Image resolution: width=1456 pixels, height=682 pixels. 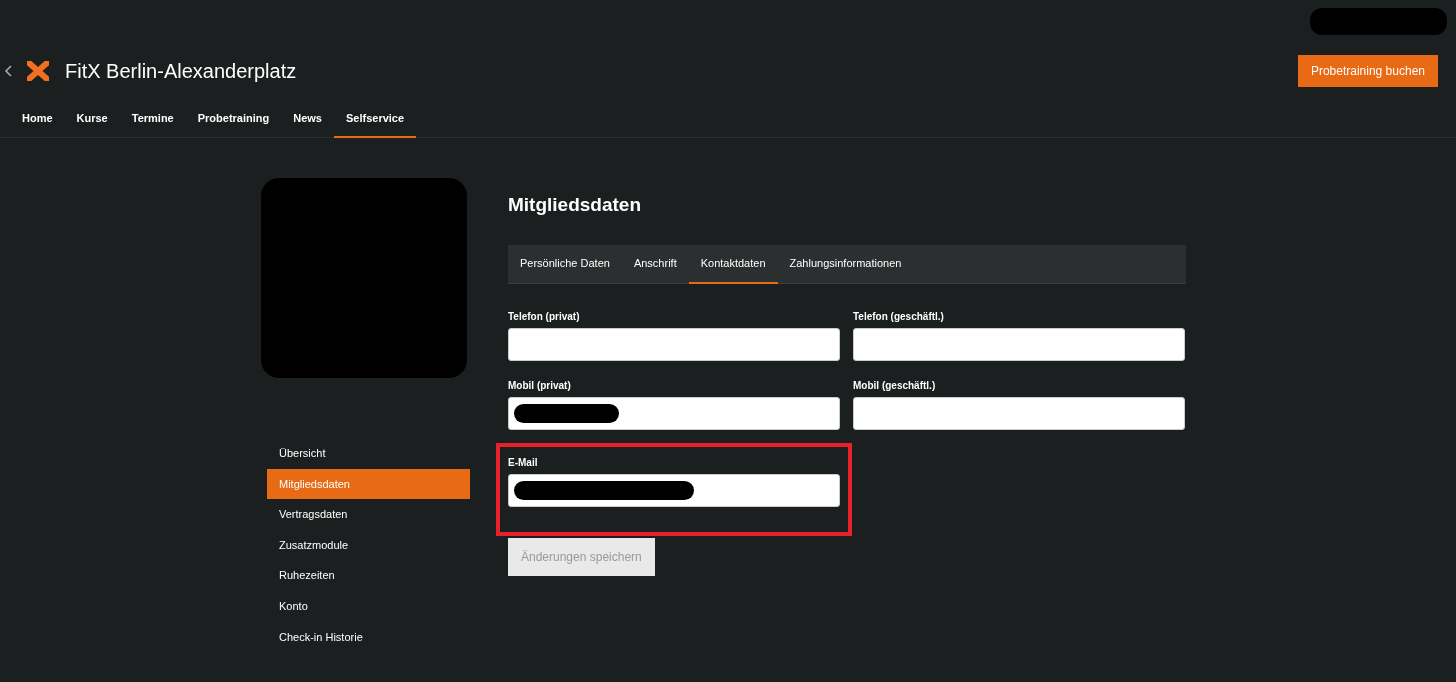 I want to click on nav-tab: Probetraining, so click(x=233, y=119).